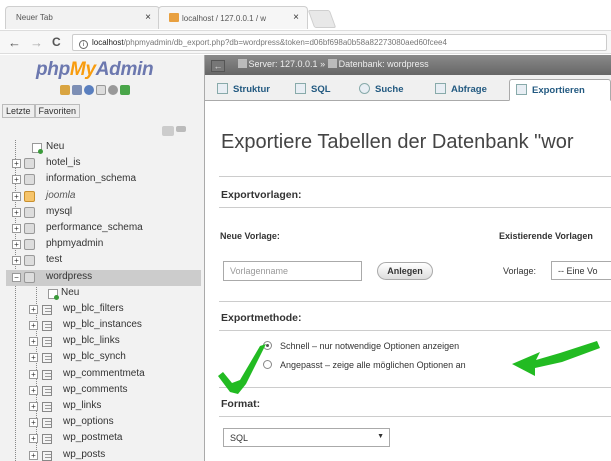 The width and height of the screenshot is (611, 461). I want to click on logo-php: php, so click(53, 69).